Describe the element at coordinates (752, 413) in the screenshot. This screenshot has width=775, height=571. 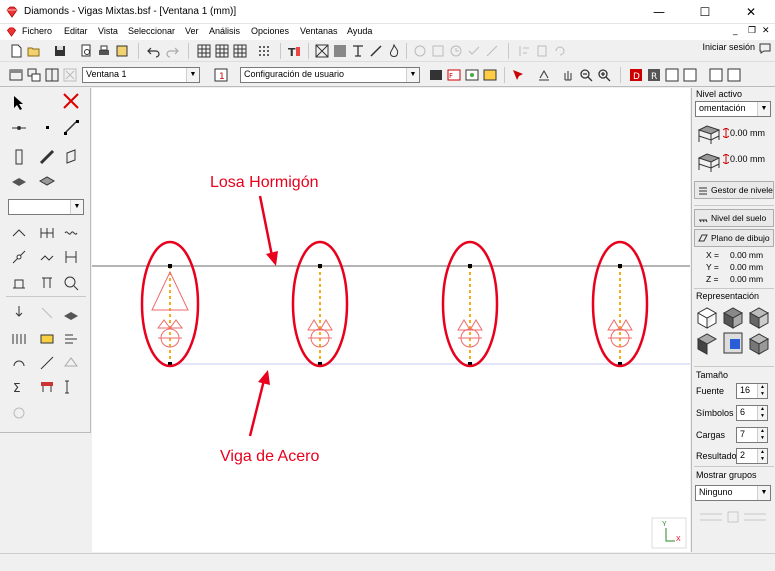
I see `simbolos-stepper: 6 ▲ ▼` at that location.